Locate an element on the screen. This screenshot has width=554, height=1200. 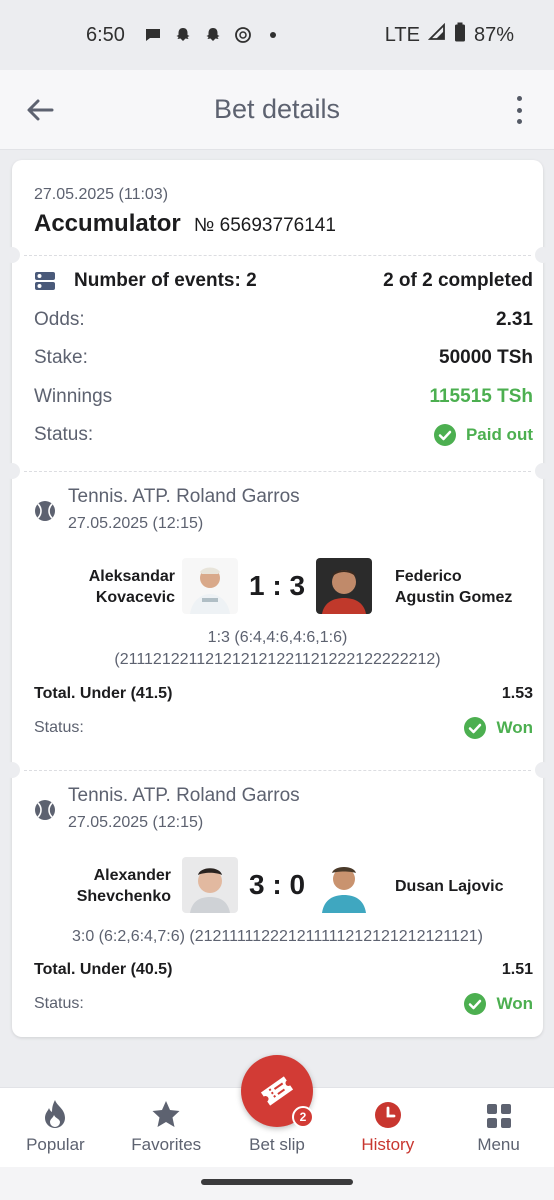
message-icon is located at coordinates (153, 35).